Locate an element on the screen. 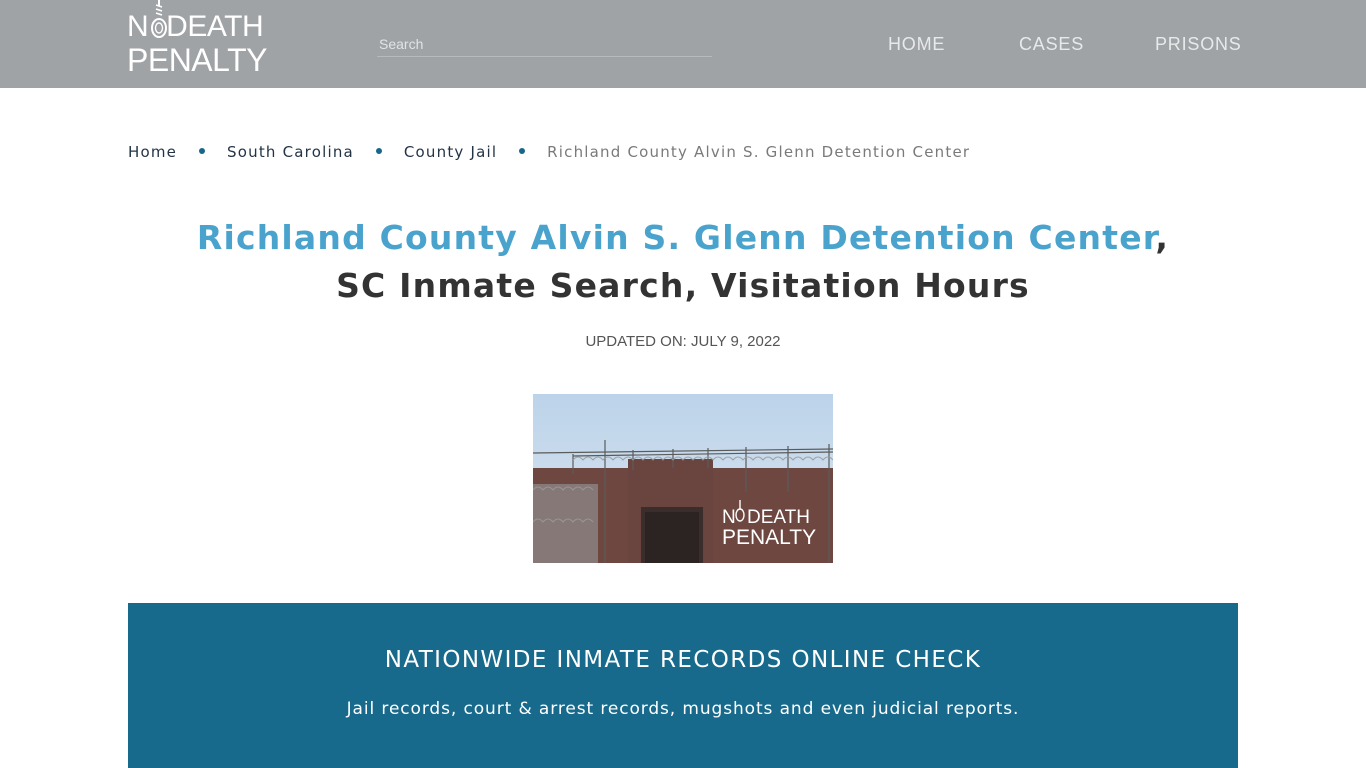 This screenshot has width=1366, height=768. nav-prisons: PRISONS is located at coordinates (1198, 44).